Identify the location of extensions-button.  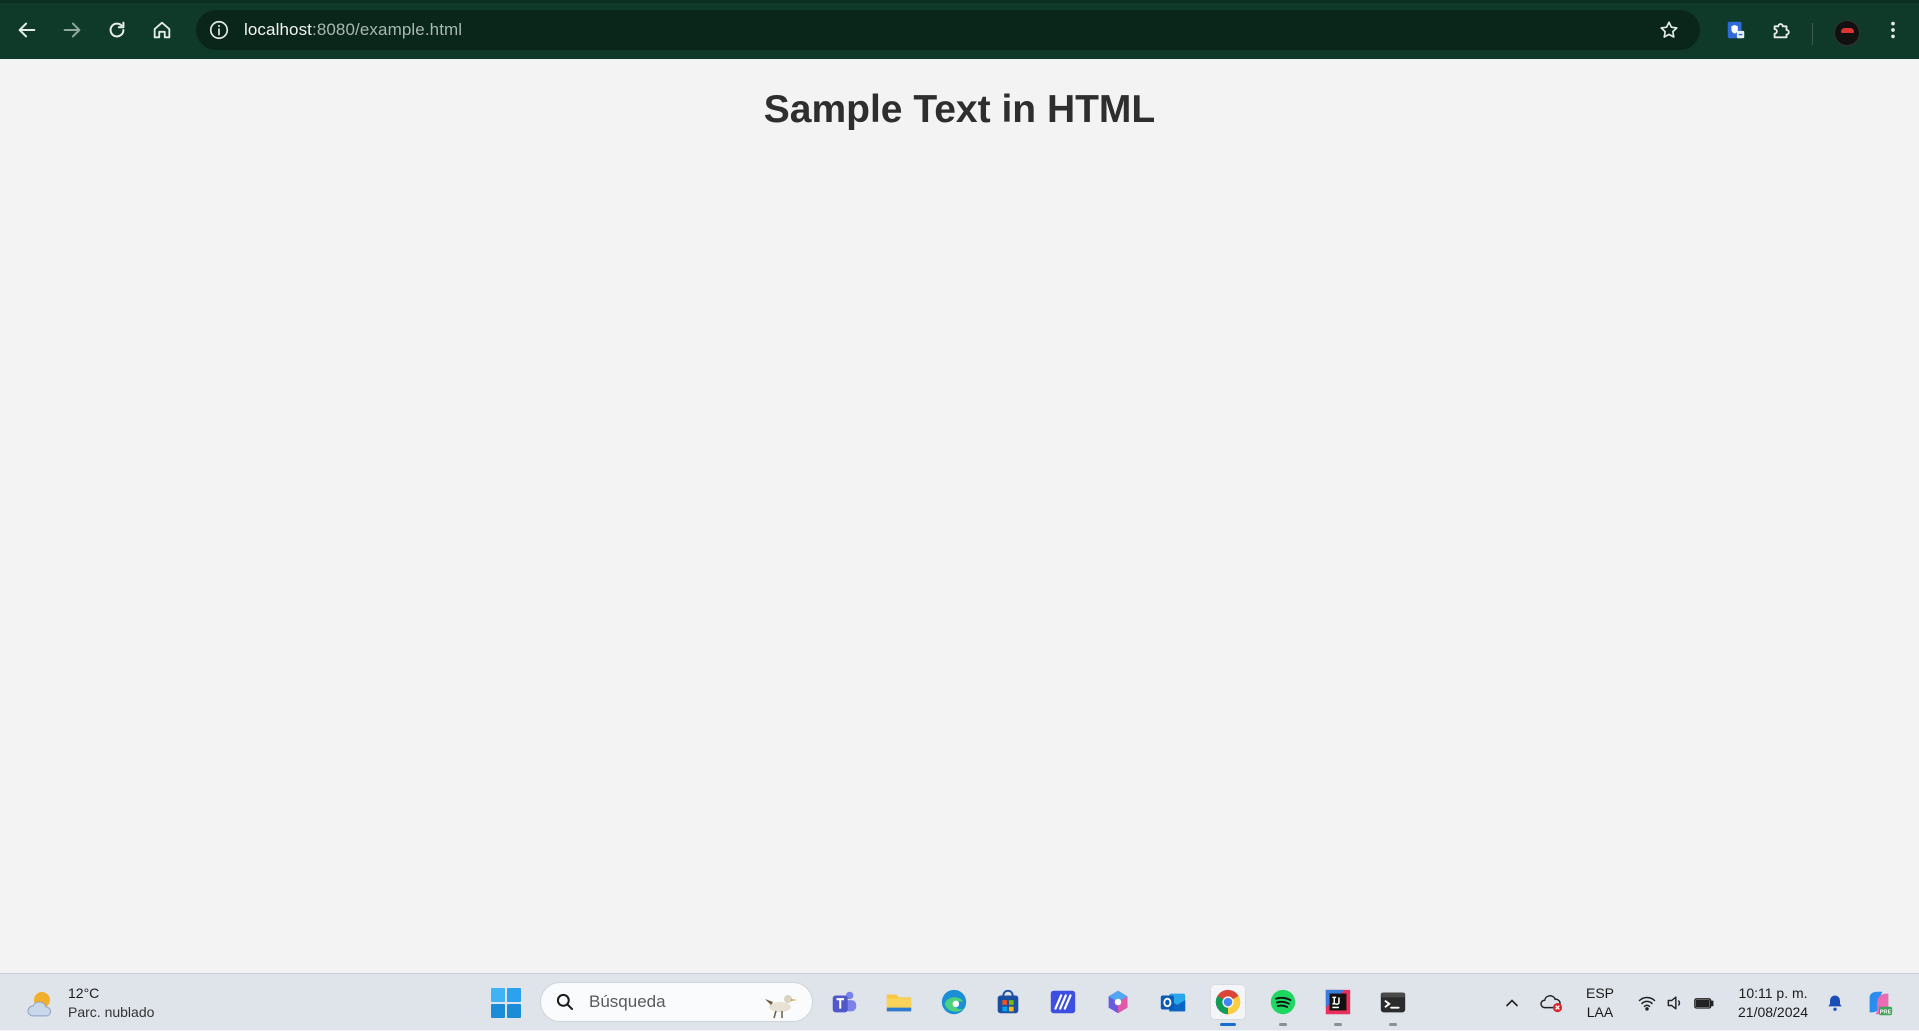
(1781, 30).